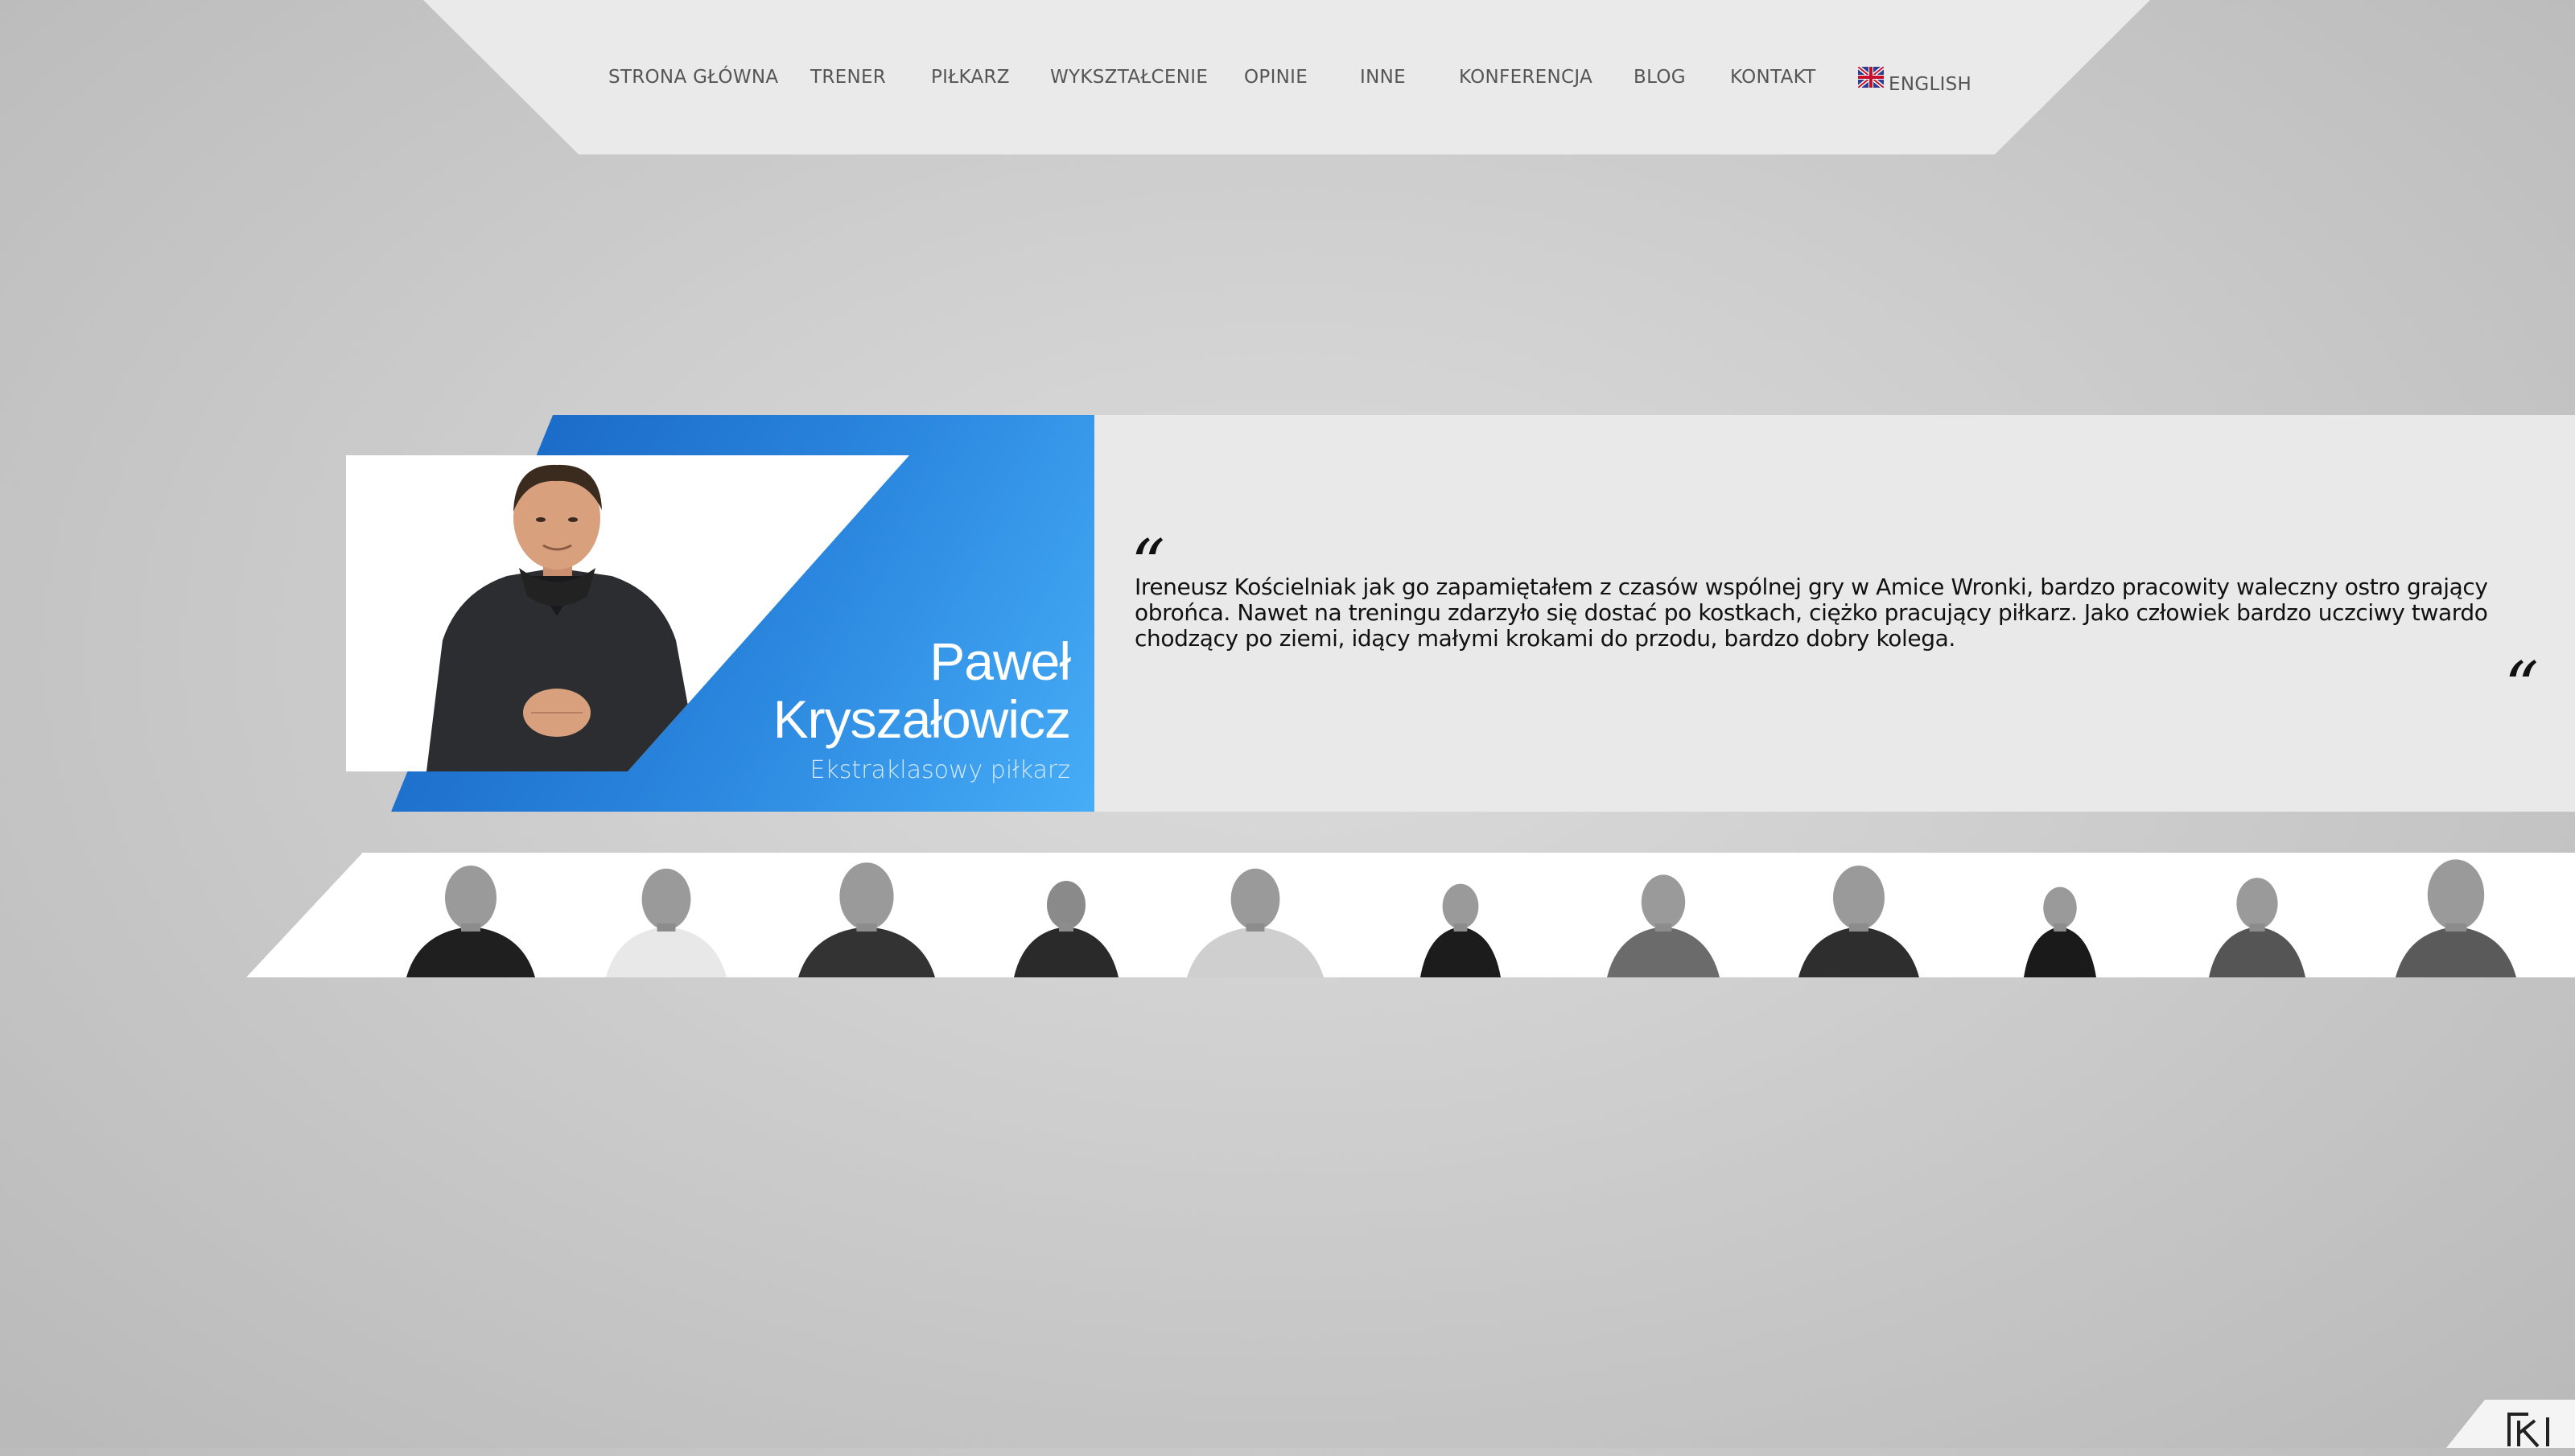 The image size is (2575, 1456). I want to click on close-quote-icon: “, so click(2521, 687).